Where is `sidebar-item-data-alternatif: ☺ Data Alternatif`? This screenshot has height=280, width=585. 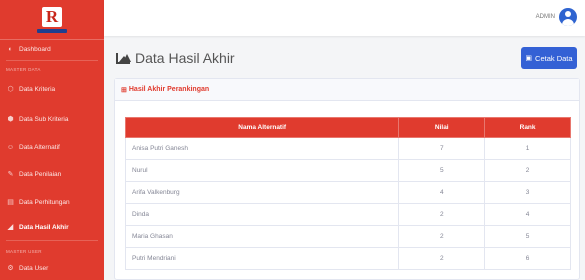 sidebar-item-data-alternatif: ☺ Data Alternatif is located at coordinates (52, 147).